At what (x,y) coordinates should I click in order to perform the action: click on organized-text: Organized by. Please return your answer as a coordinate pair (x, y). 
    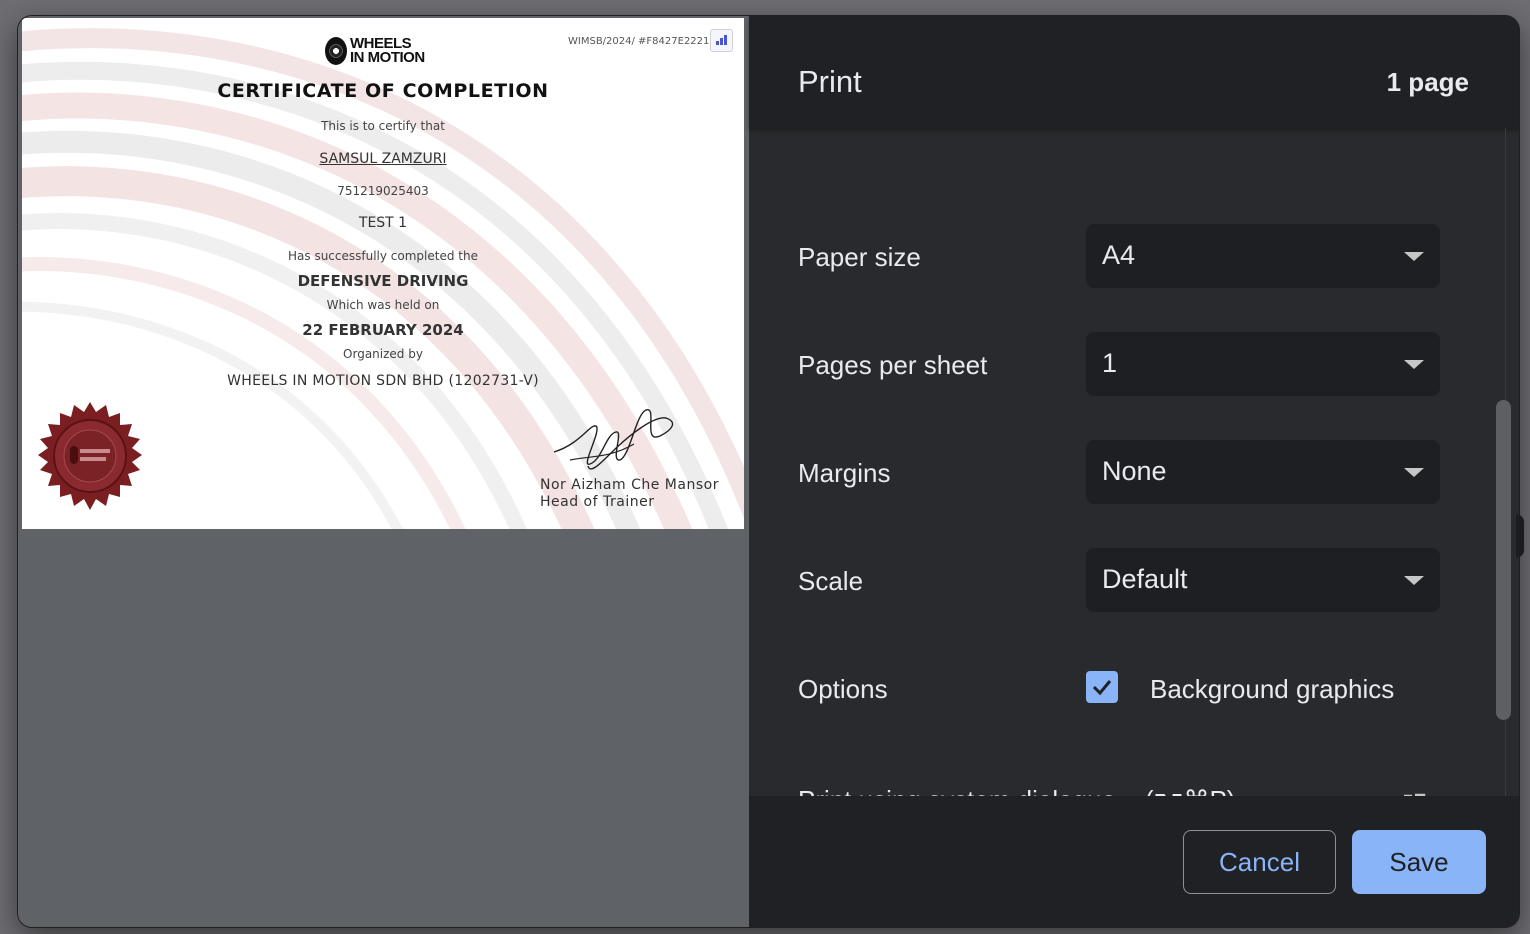
    Looking at the image, I should click on (383, 354).